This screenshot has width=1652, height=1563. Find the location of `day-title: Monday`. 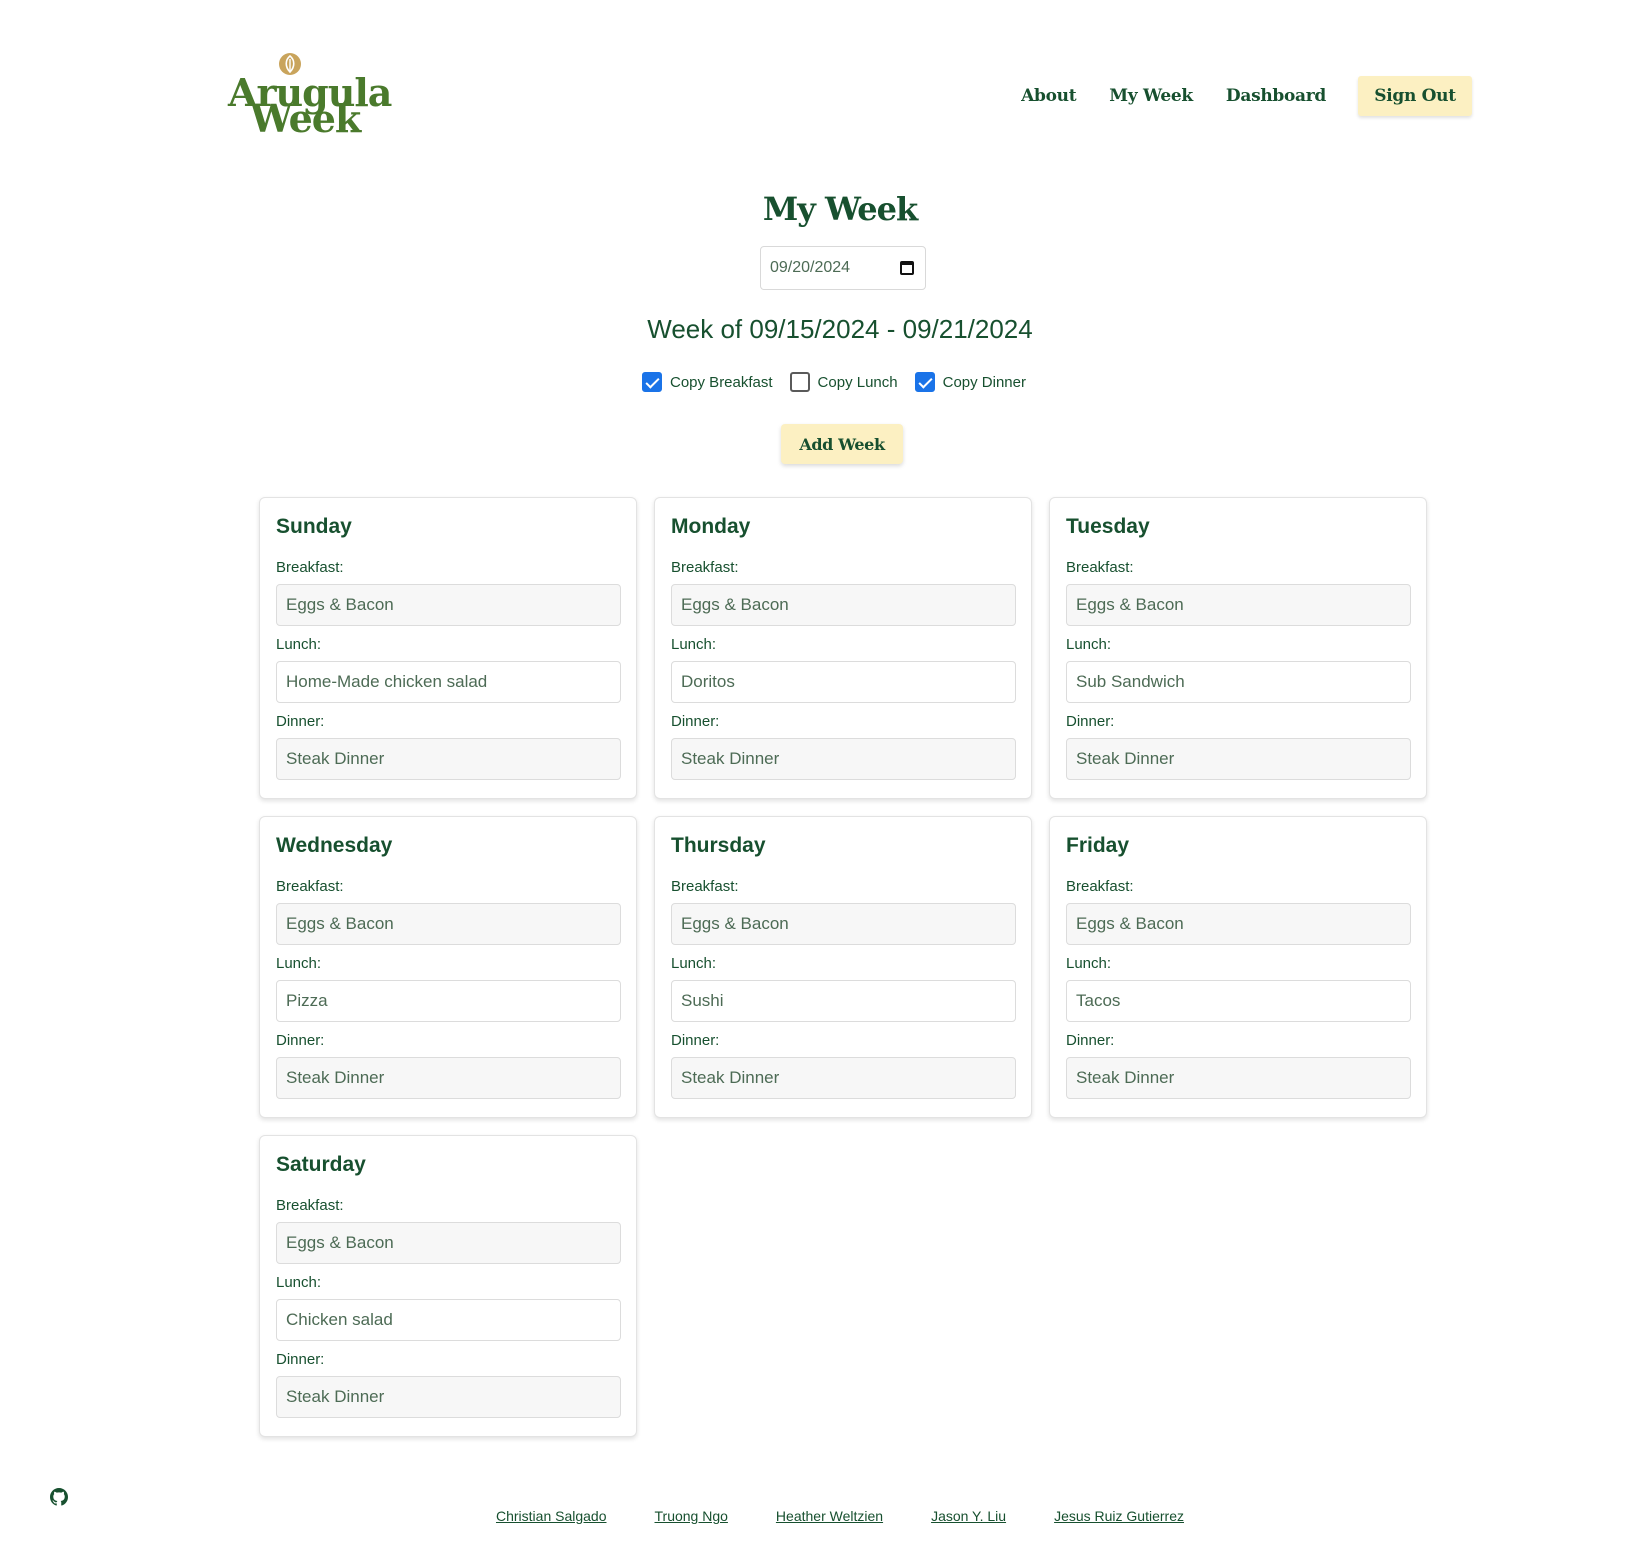

day-title: Monday is located at coordinates (711, 526).